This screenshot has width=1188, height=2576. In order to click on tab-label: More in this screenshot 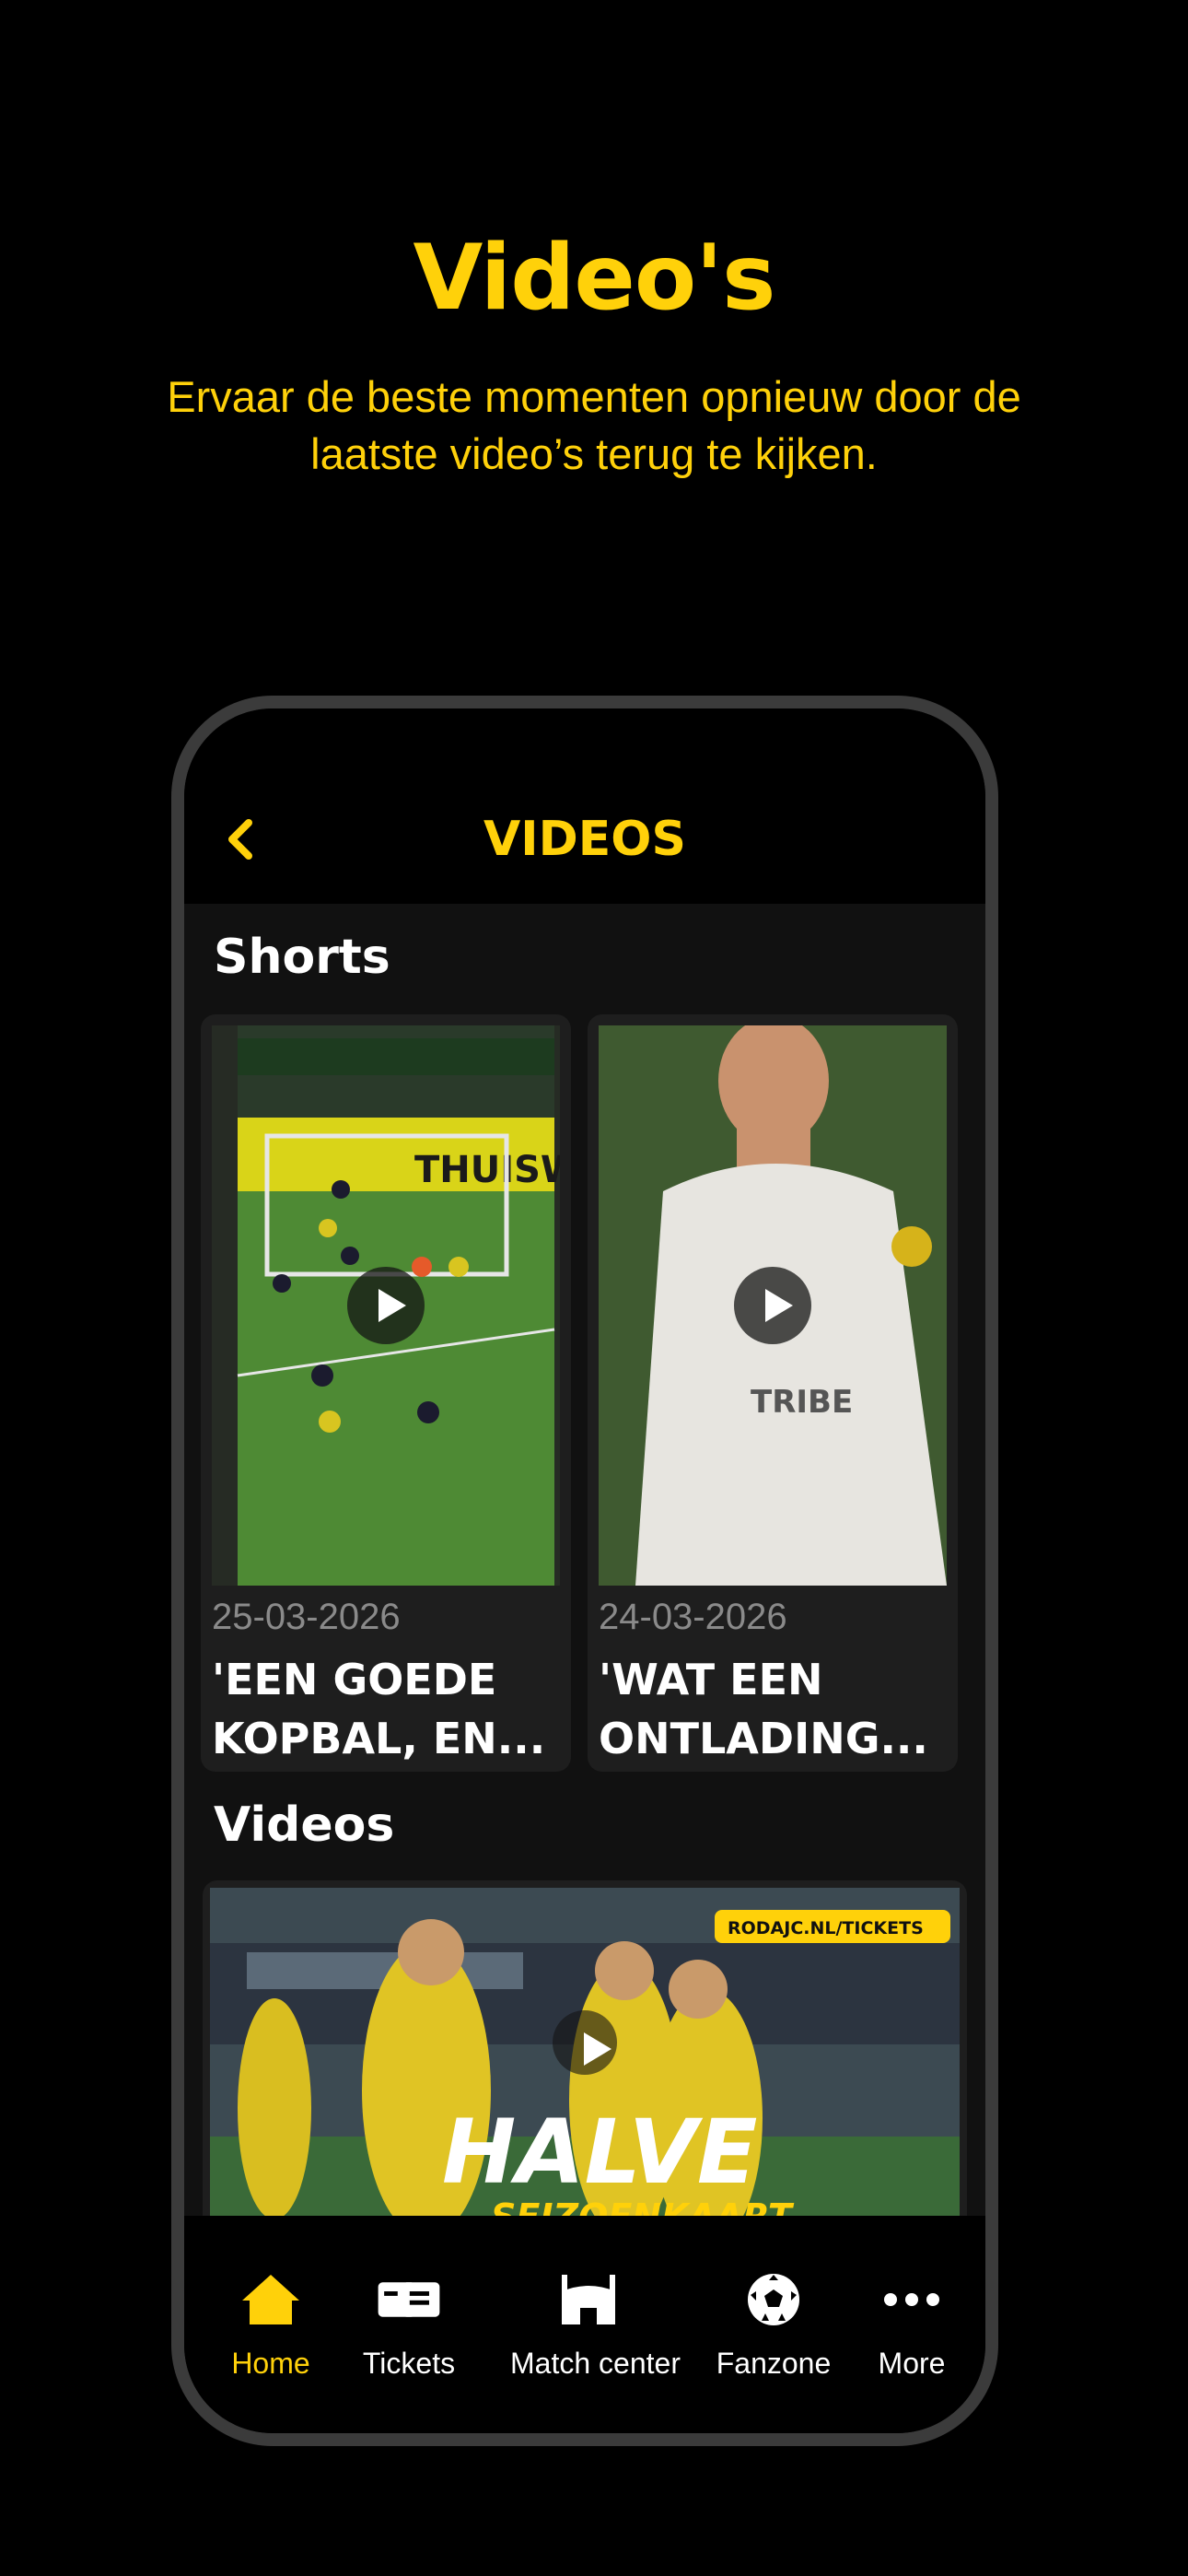, I will do `click(912, 2363)`.